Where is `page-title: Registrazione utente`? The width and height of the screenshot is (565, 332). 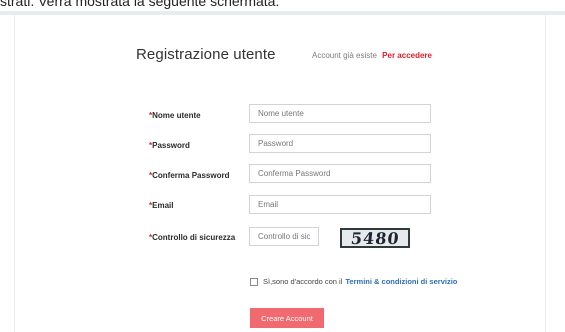 page-title: Registrazione utente is located at coordinates (206, 54).